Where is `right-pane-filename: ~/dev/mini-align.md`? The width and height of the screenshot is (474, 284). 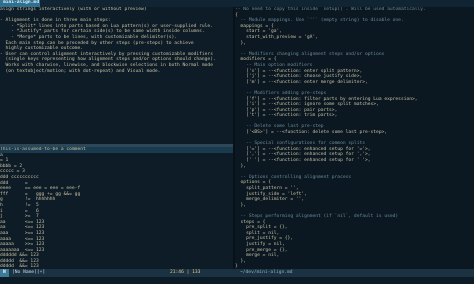
right-pane-filename: ~/dev/mini-align.md is located at coordinates (266, 272).